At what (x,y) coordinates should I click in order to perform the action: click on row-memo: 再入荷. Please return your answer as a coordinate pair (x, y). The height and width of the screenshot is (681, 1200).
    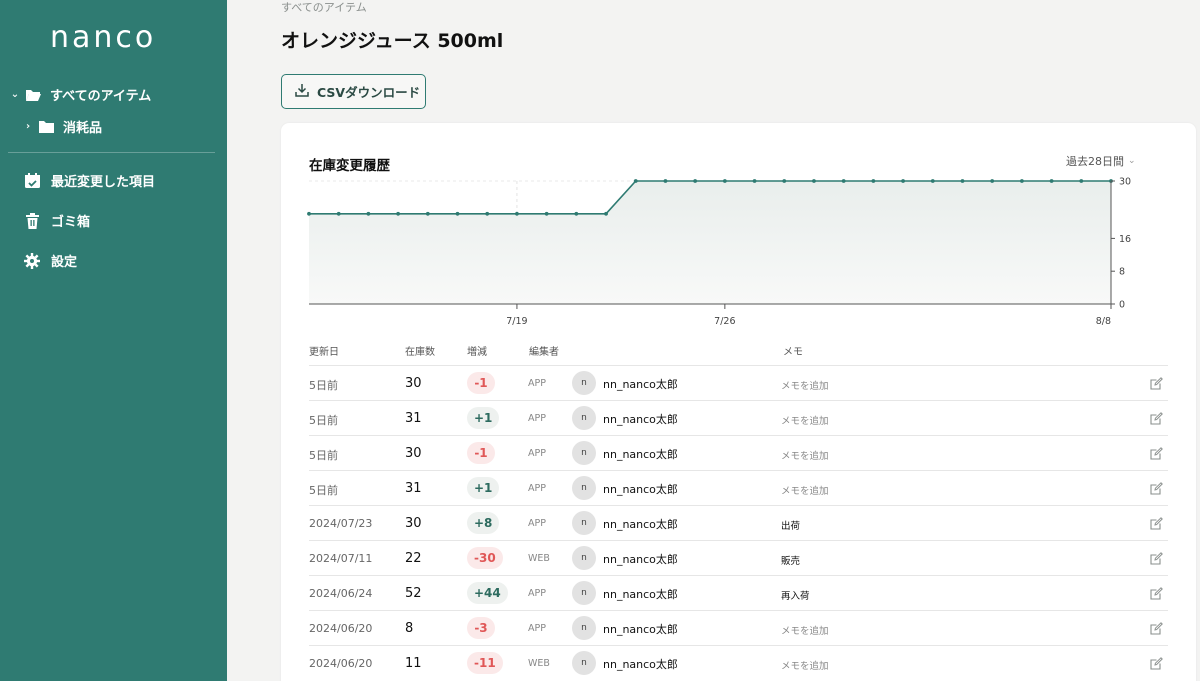
    Looking at the image, I should click on (795, 595).